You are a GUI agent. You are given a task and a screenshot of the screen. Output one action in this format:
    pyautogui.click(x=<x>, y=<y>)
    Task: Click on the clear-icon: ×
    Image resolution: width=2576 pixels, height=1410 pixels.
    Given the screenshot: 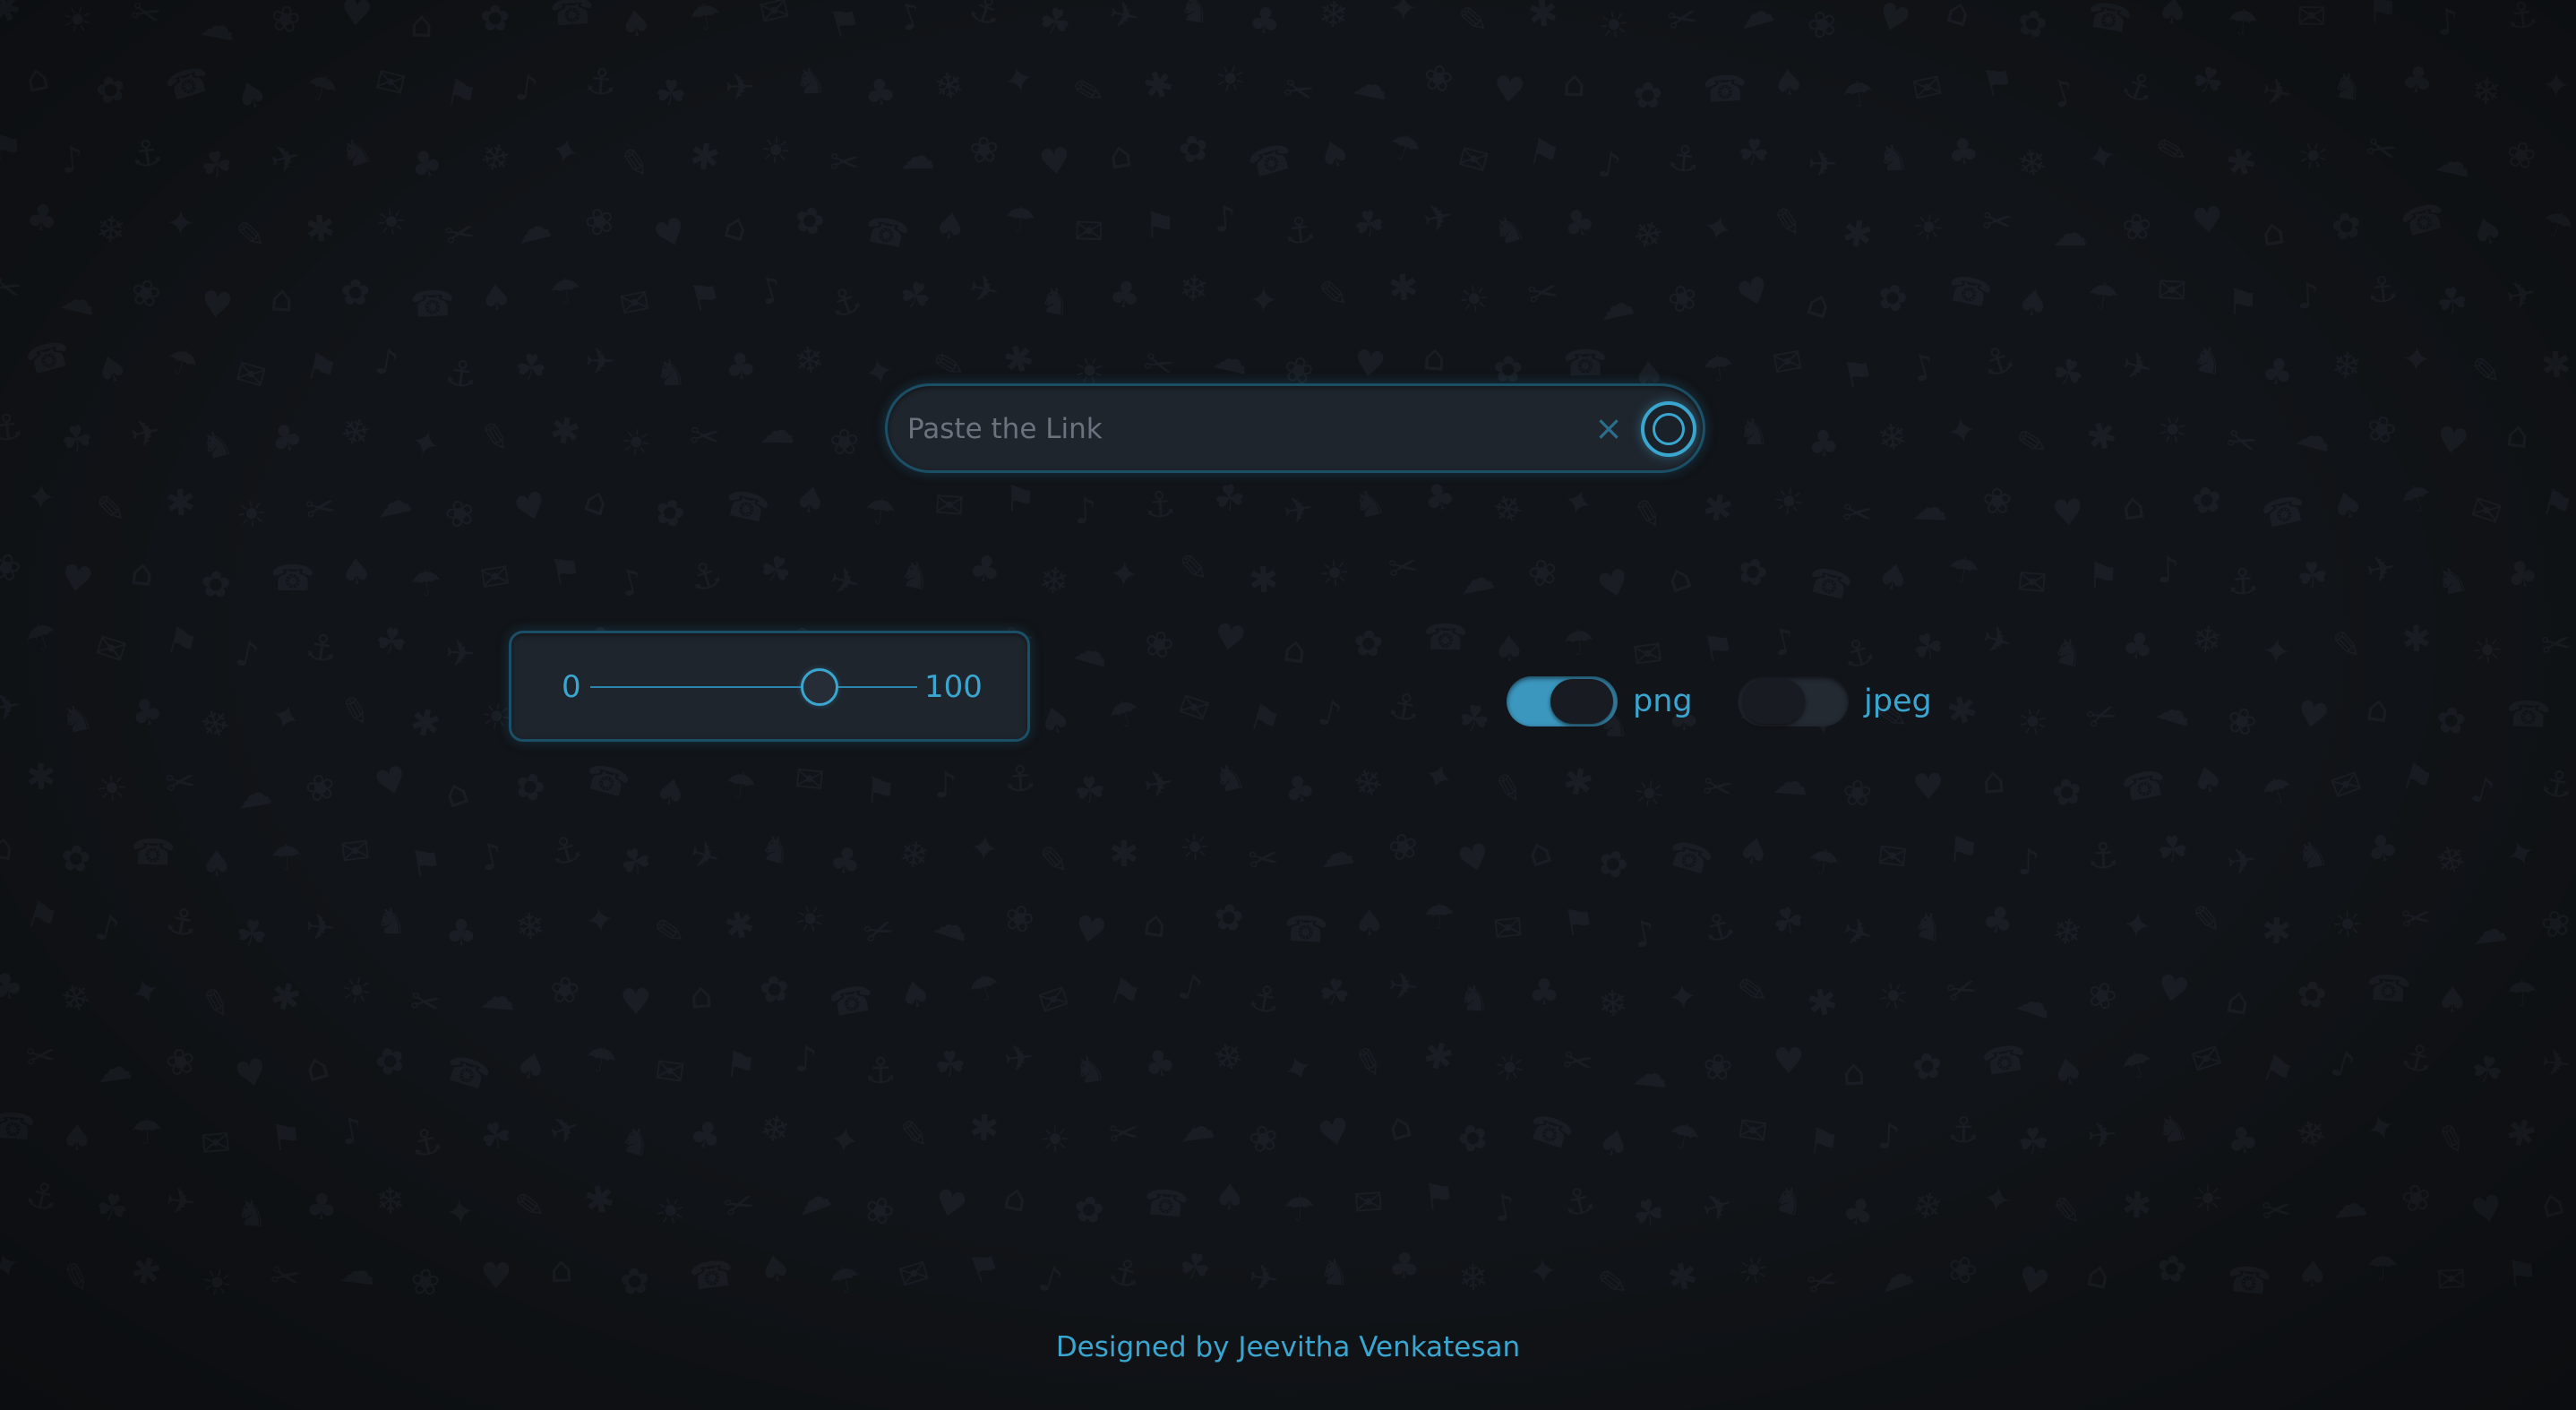 What is the action you would take?
    pyautogui.click(x=1608, y=428)
    